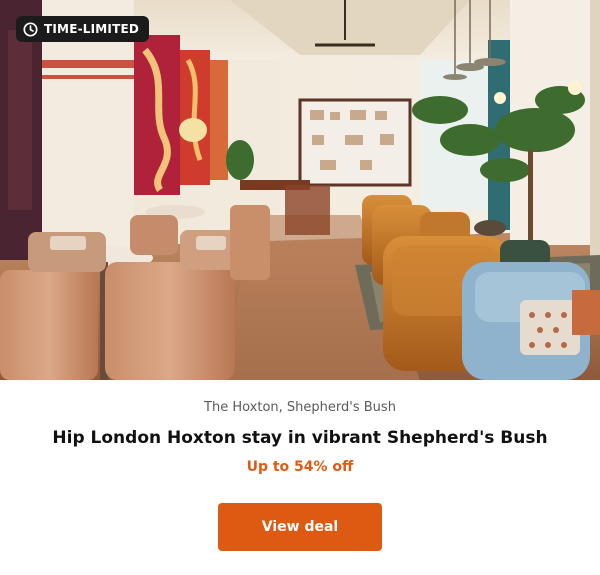  Describe the element at coordinates (300, 527) in the screenshot. I see `view-deal-button: View deal` at that location.